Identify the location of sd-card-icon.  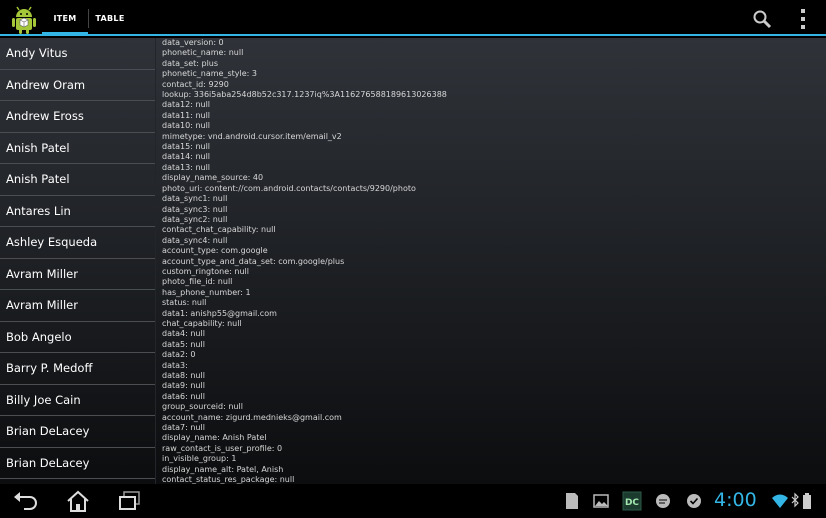
(572, 501).